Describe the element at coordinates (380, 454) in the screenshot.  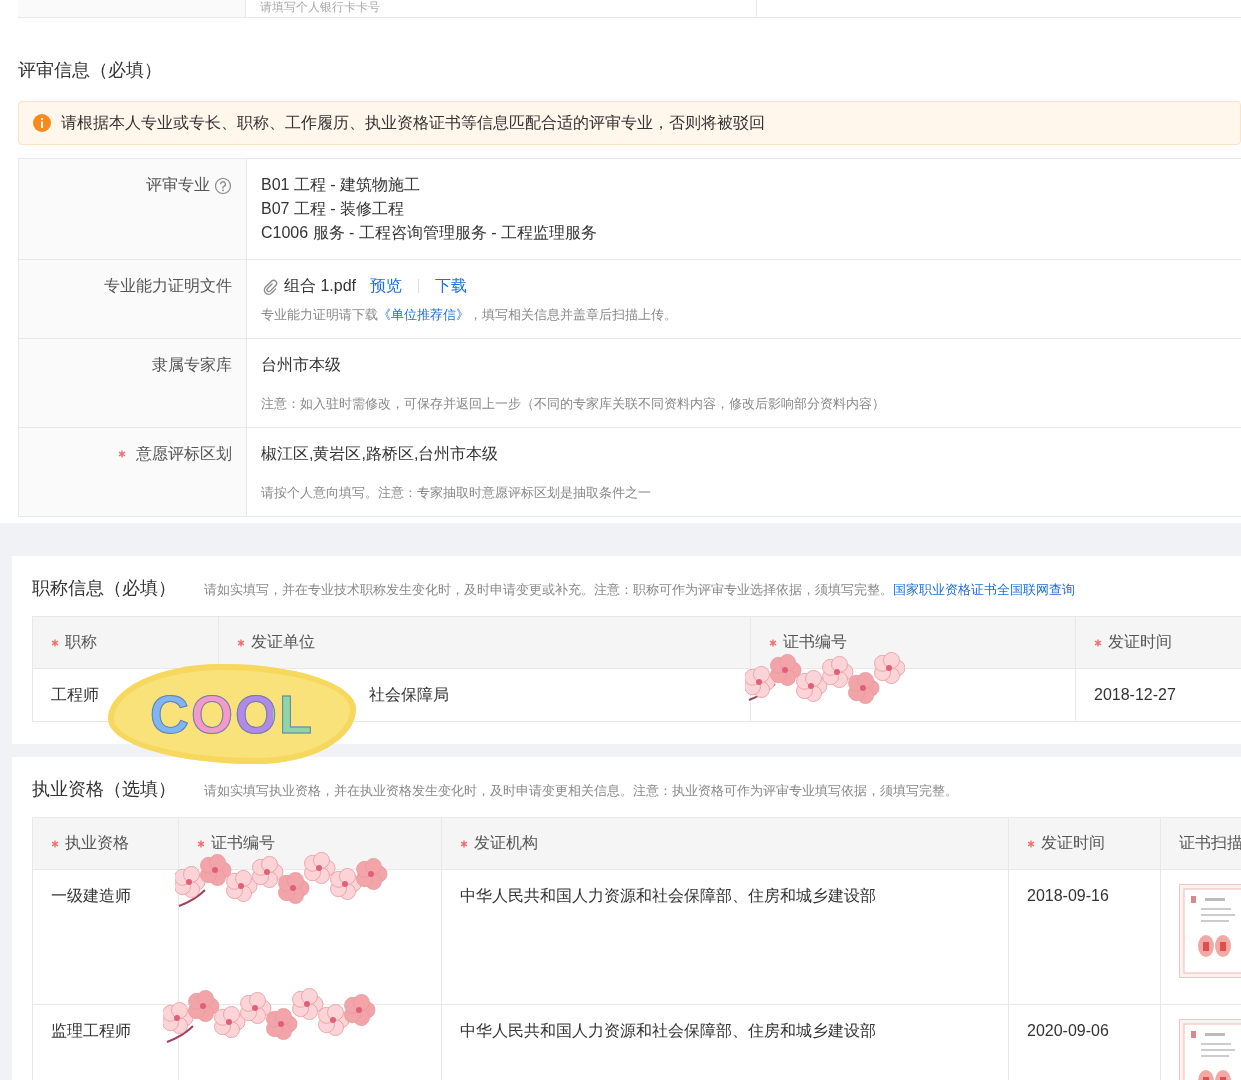
I see `field-value: 椒江区,黄岩区,路桥区,台州市本级` at that location.